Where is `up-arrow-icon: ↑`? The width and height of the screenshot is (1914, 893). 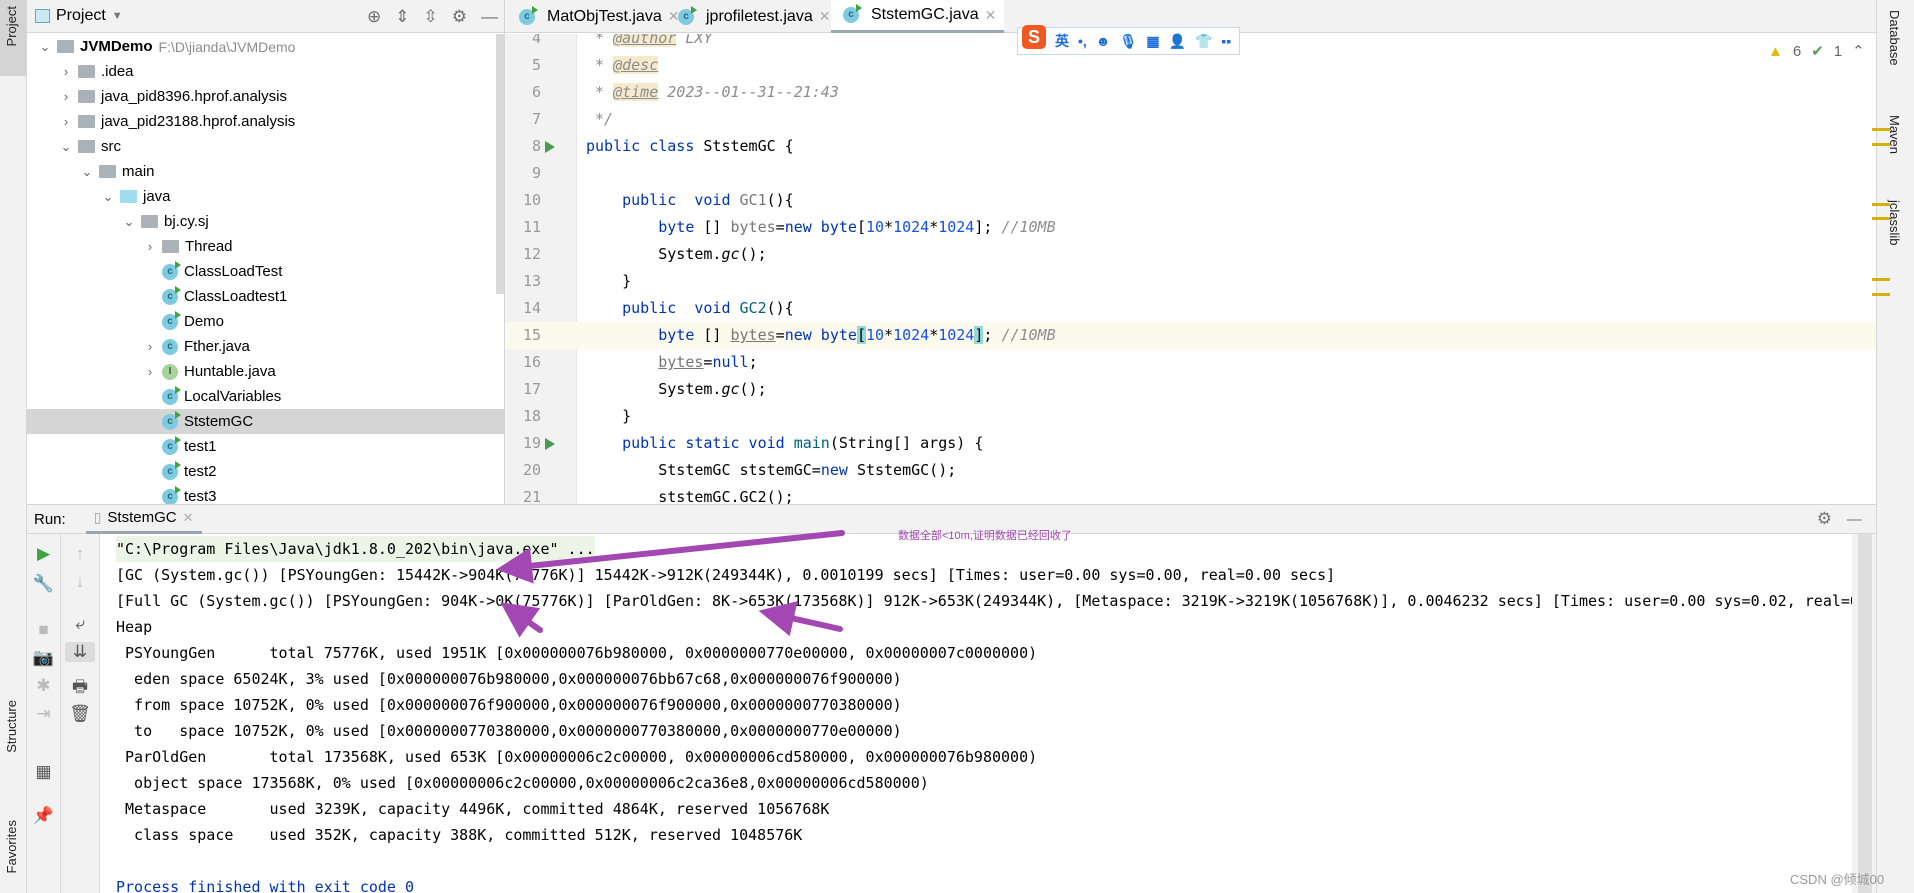
up-arrow-icon: ↑ is located at coordinates (80, 554).